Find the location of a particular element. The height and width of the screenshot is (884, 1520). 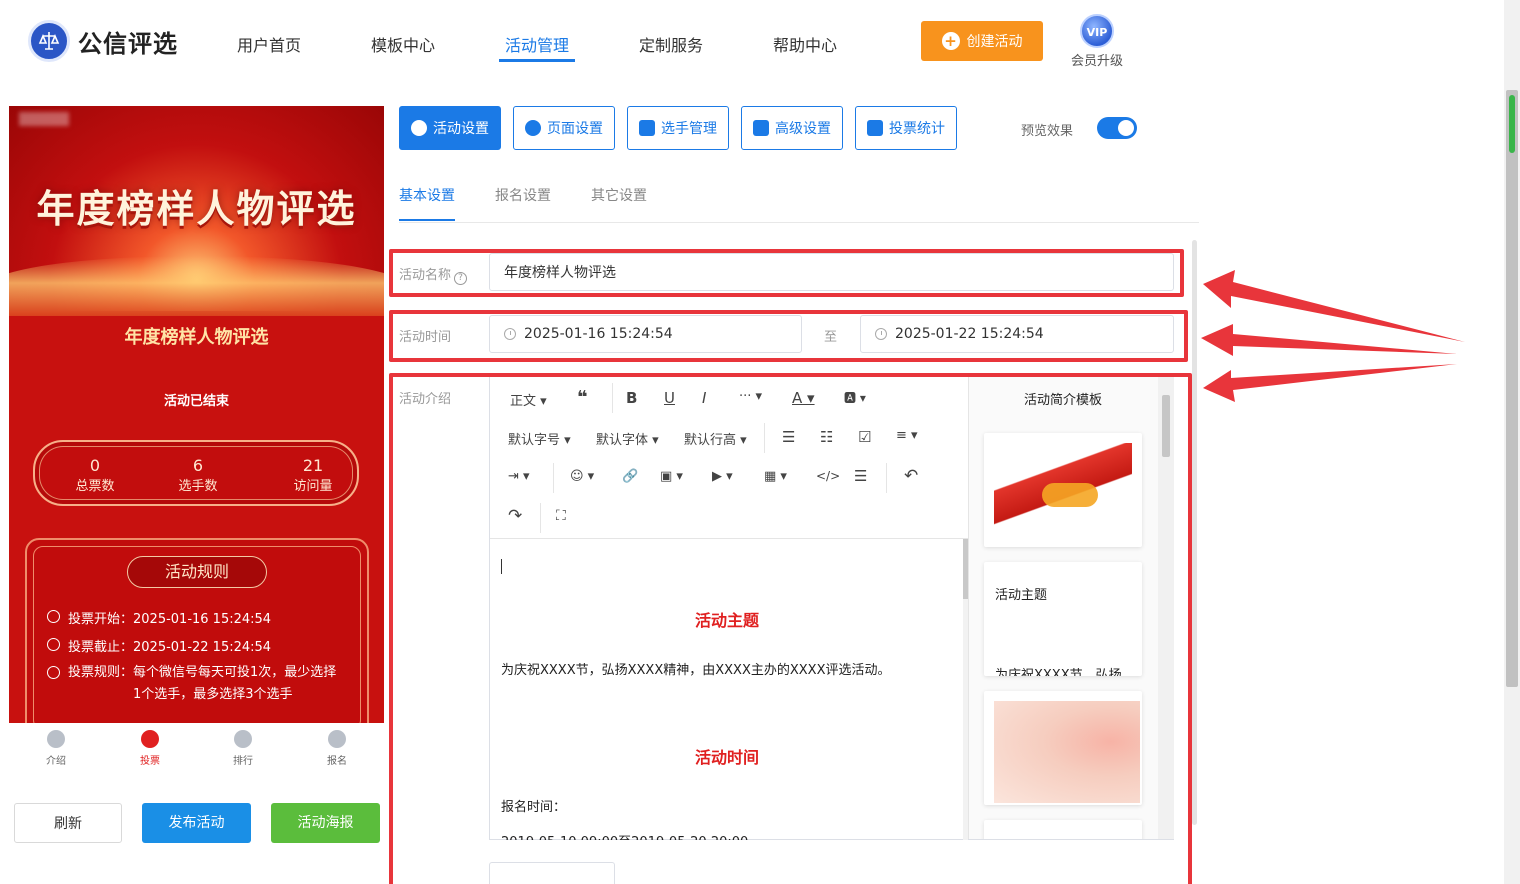

banner-title: 年度榜样人物评选 is located at coordinates (196, 209).